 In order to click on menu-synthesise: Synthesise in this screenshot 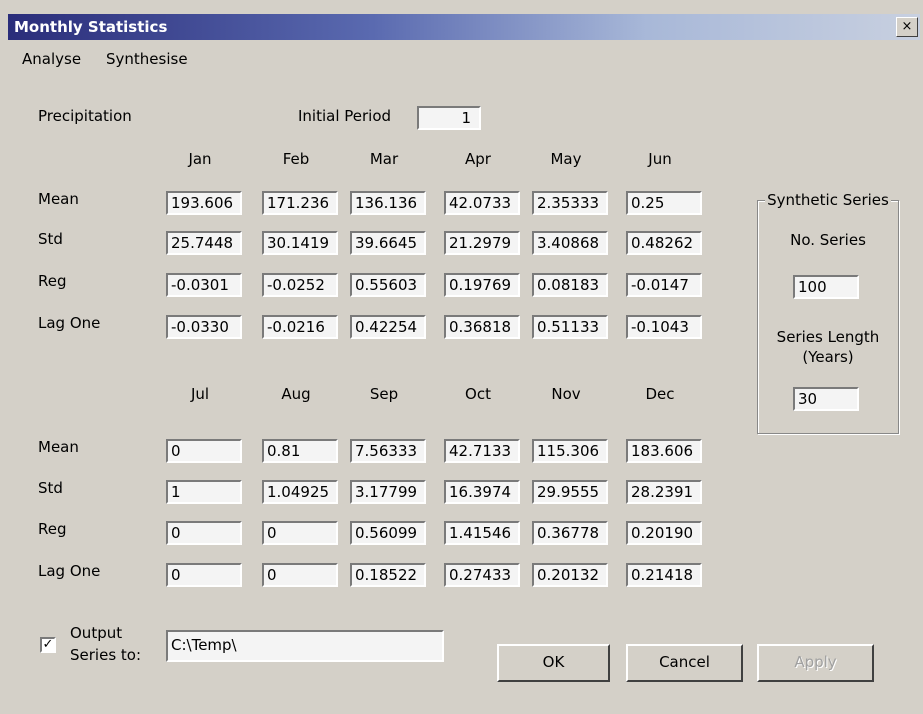, I will do `click(147, 59)`.